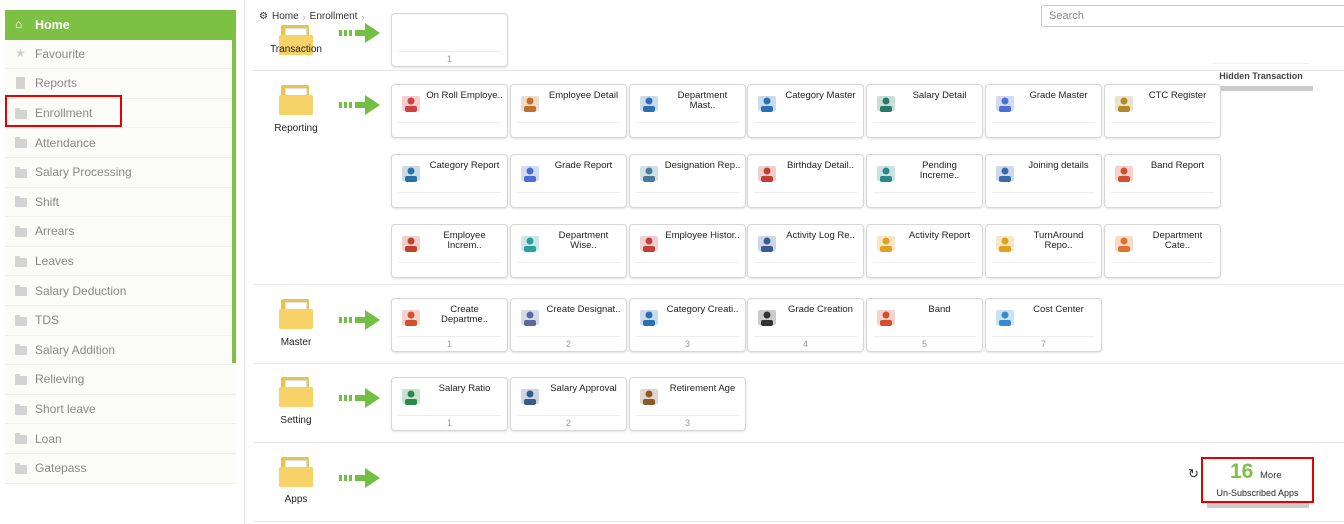  I want to click on department-icon, so click(649, 104).